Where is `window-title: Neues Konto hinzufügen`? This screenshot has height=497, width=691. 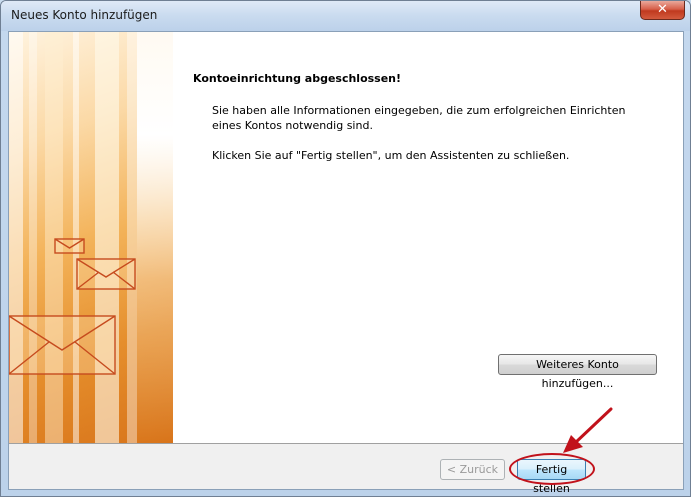
window-title: Neues Konto hinzufügen is located at coordinates (84, 15).